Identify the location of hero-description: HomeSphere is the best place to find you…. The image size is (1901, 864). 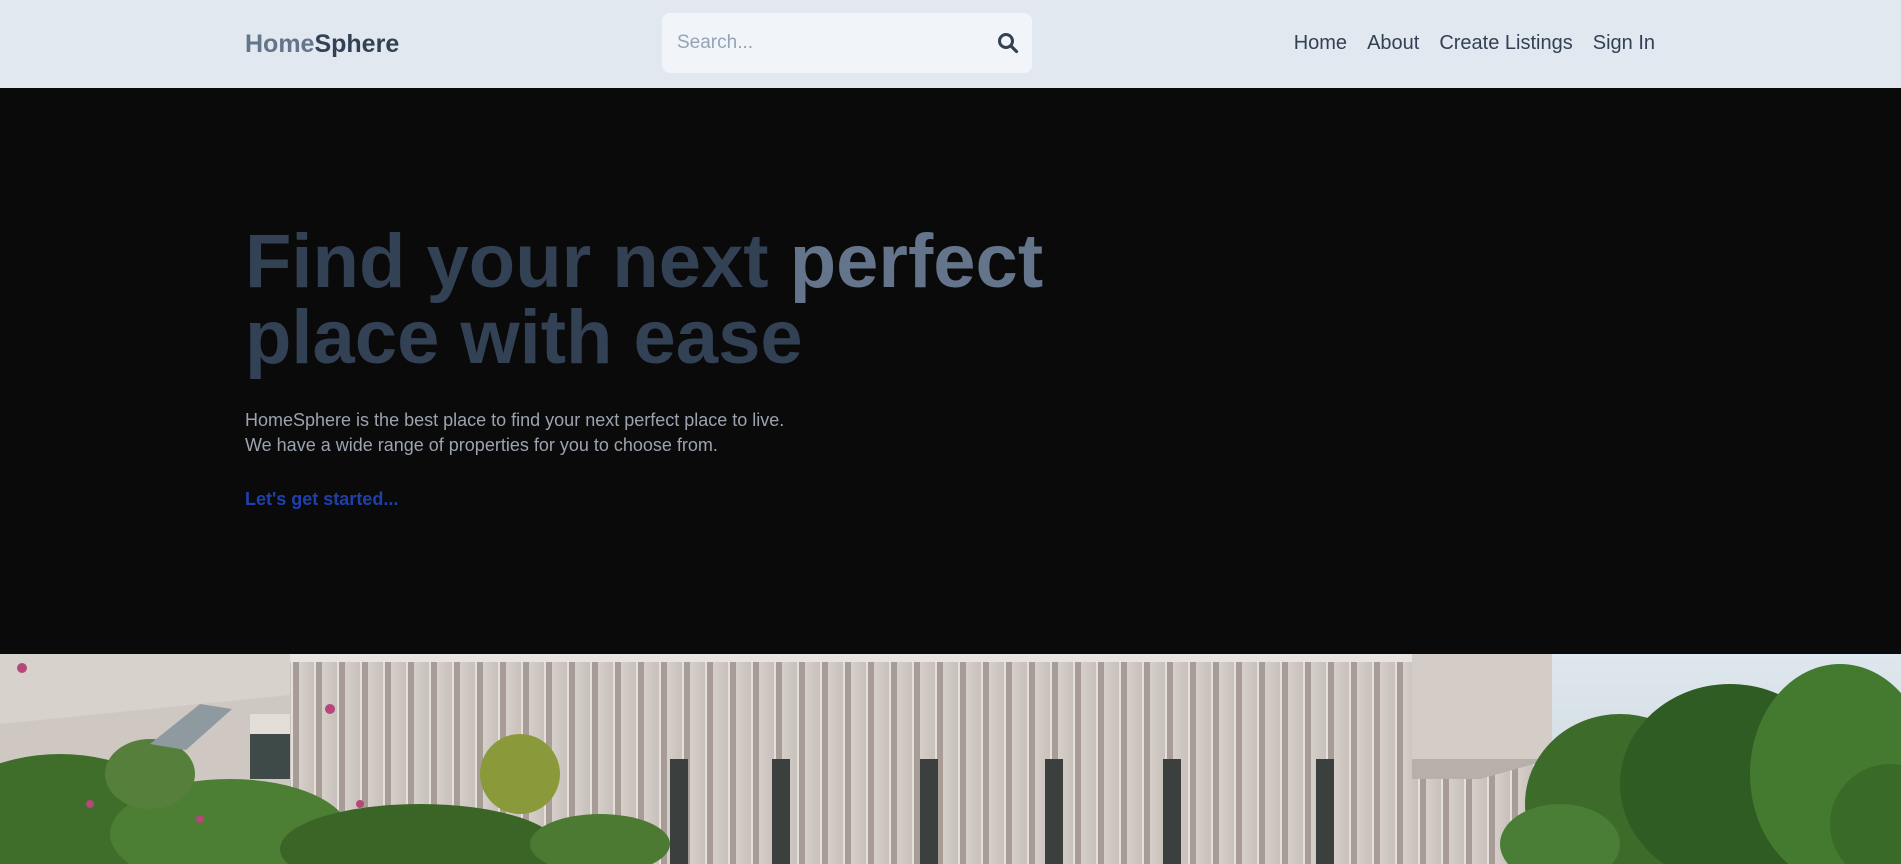
(514, 433).